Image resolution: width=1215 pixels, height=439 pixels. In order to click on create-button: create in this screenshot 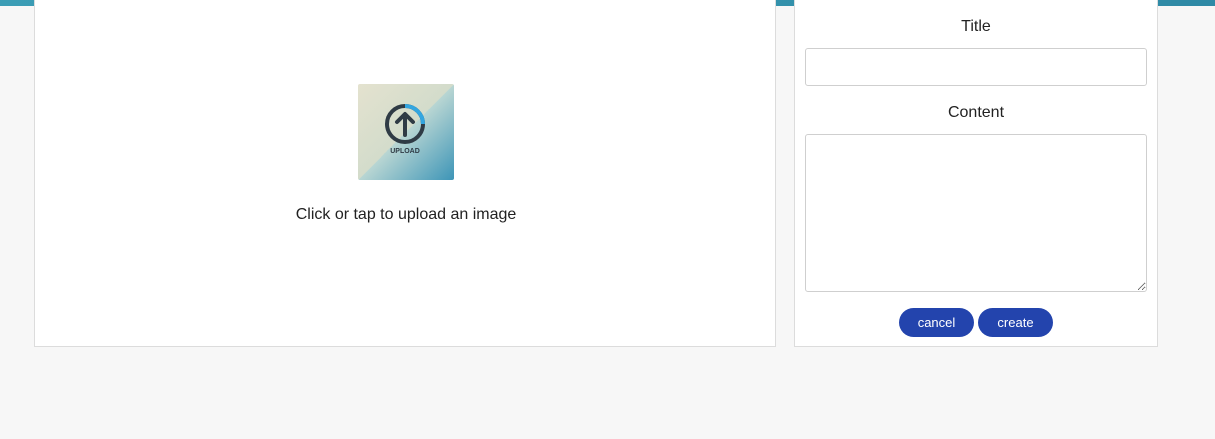, I will do `click(1015, 322)`.